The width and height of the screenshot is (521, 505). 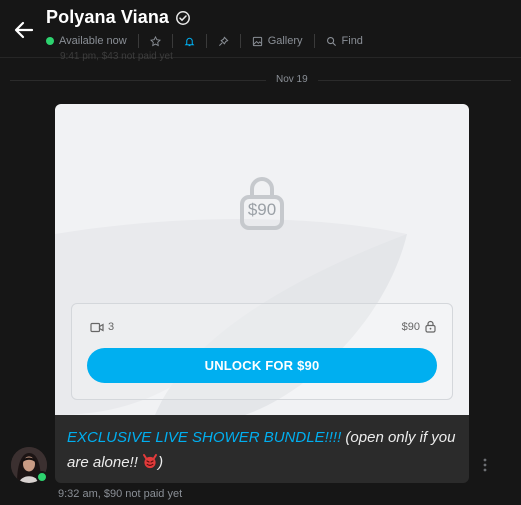 I want to click on lock-price-badge: $90, so click(x=262, y=209).